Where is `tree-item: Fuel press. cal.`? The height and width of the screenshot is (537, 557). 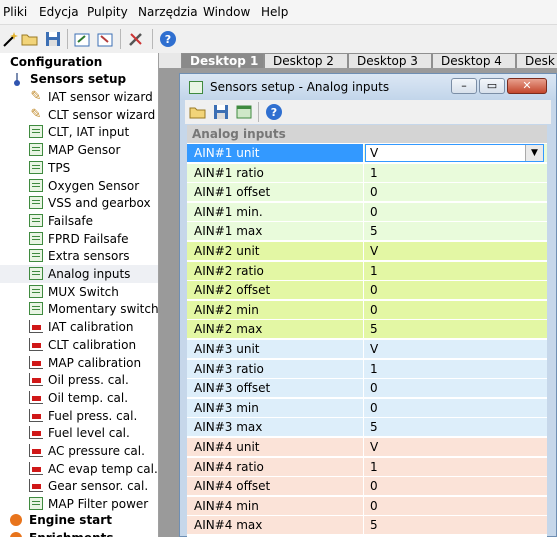 tree-item: Fuel press. cal. is located at coordinates (79, 416).